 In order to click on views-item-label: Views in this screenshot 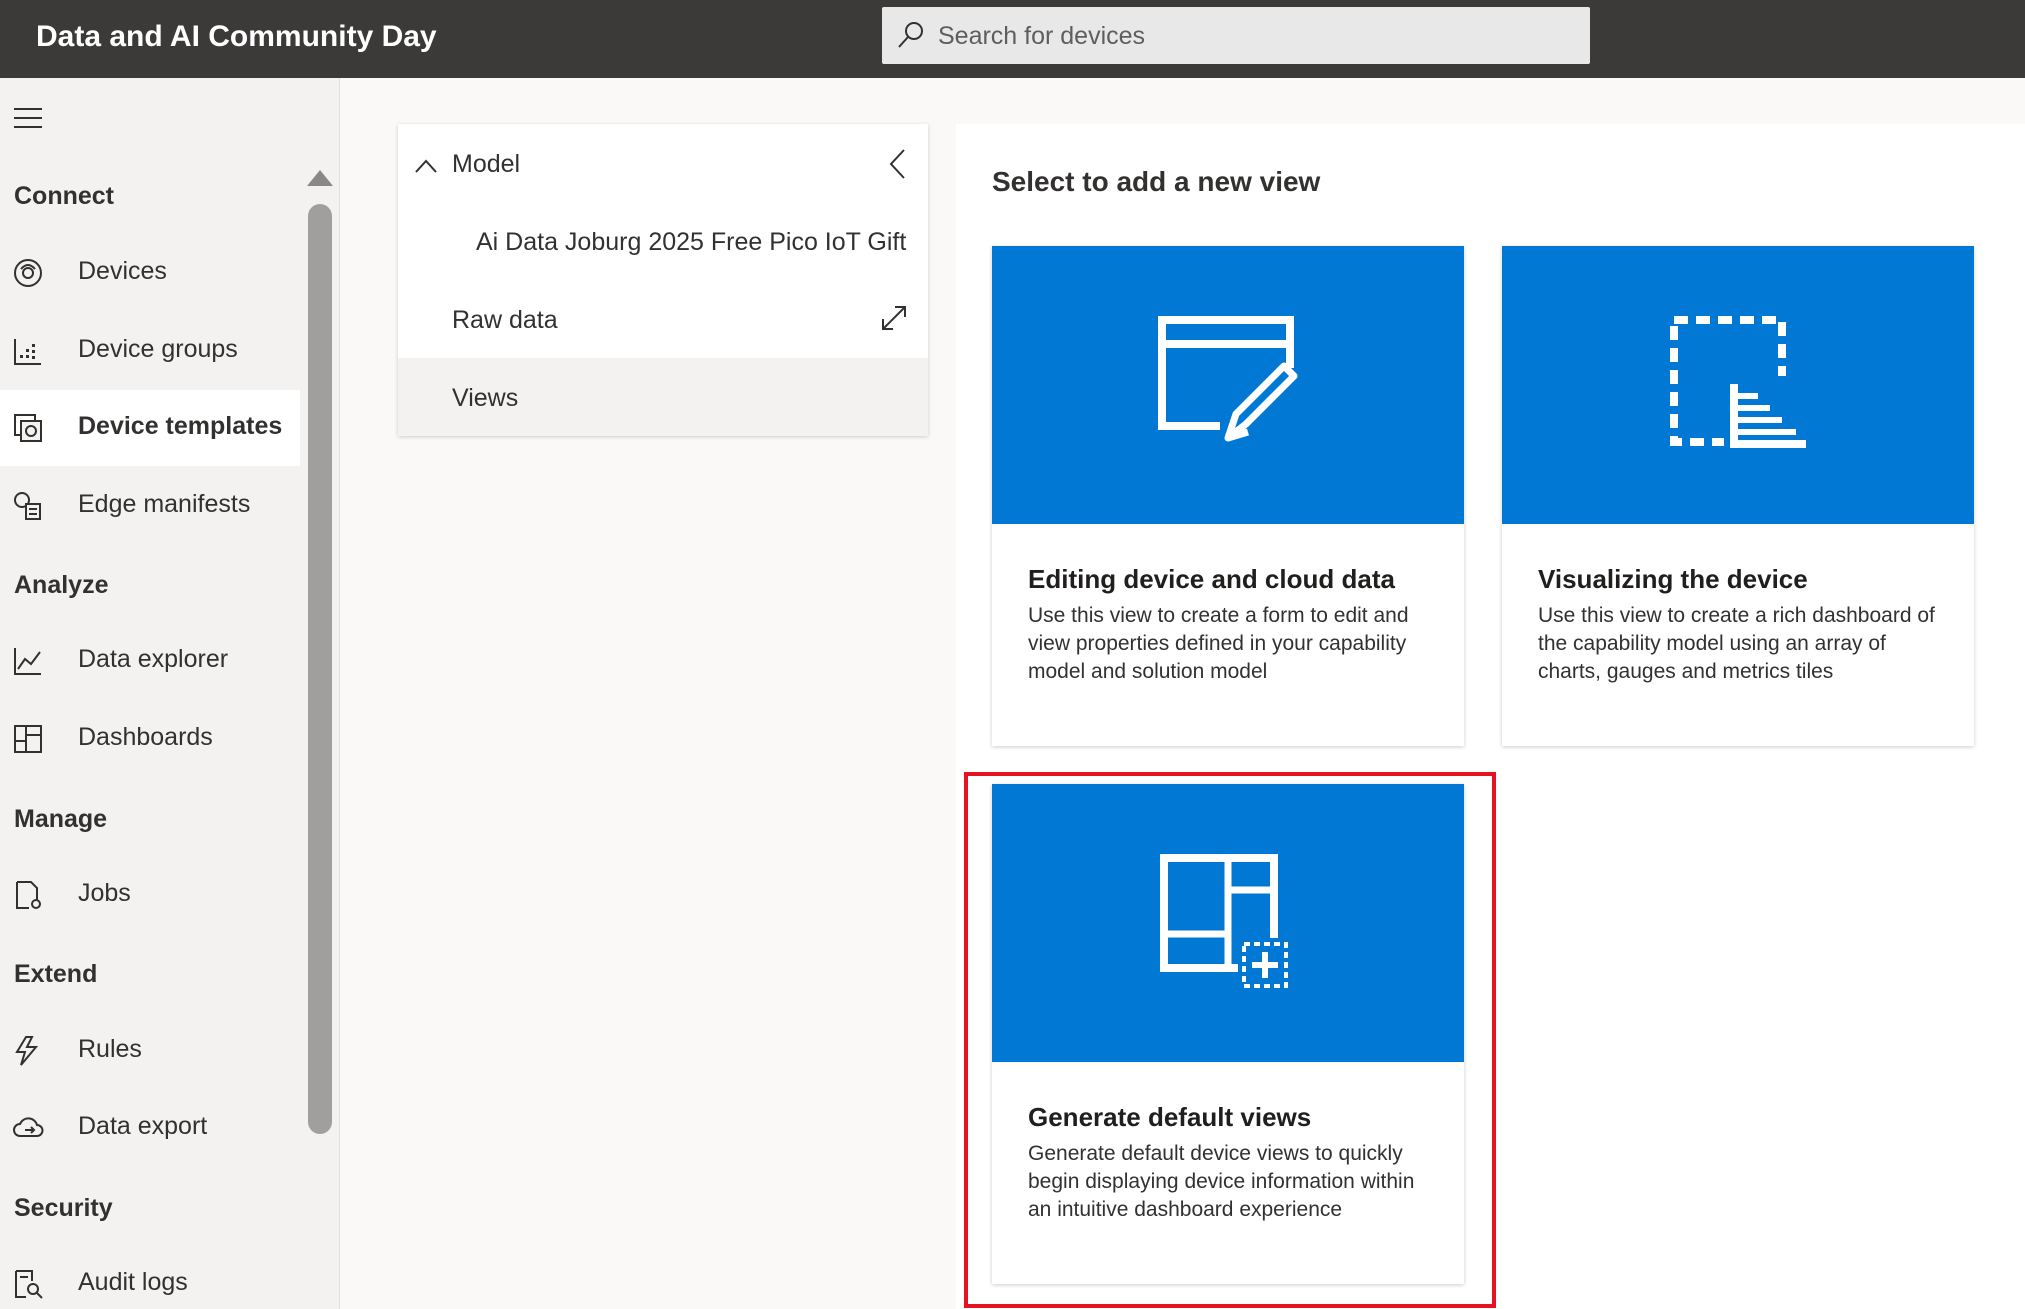, I will do `click(485, 398)`.